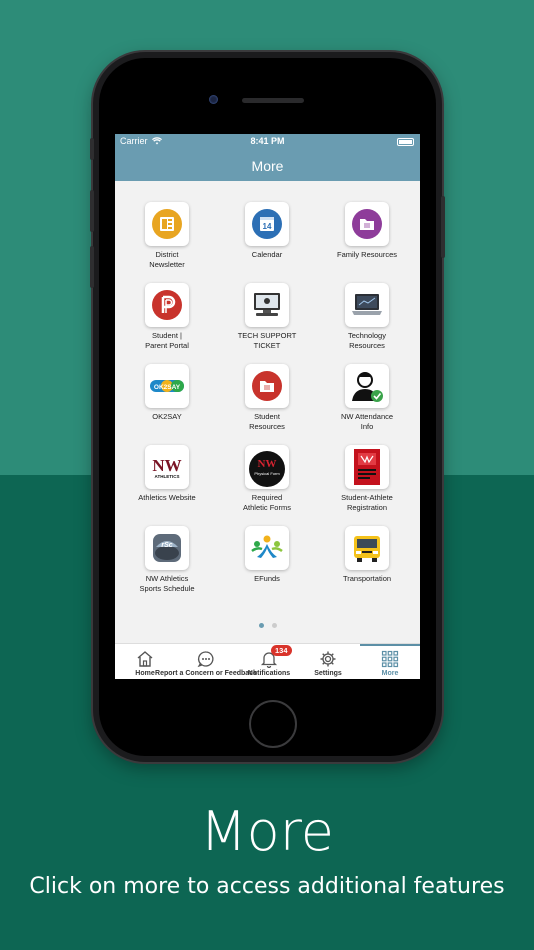  I want to click on tile-nw-athletics-sports-schedule: rSc NW Athletics Sports Schedule, so click(167, 560).